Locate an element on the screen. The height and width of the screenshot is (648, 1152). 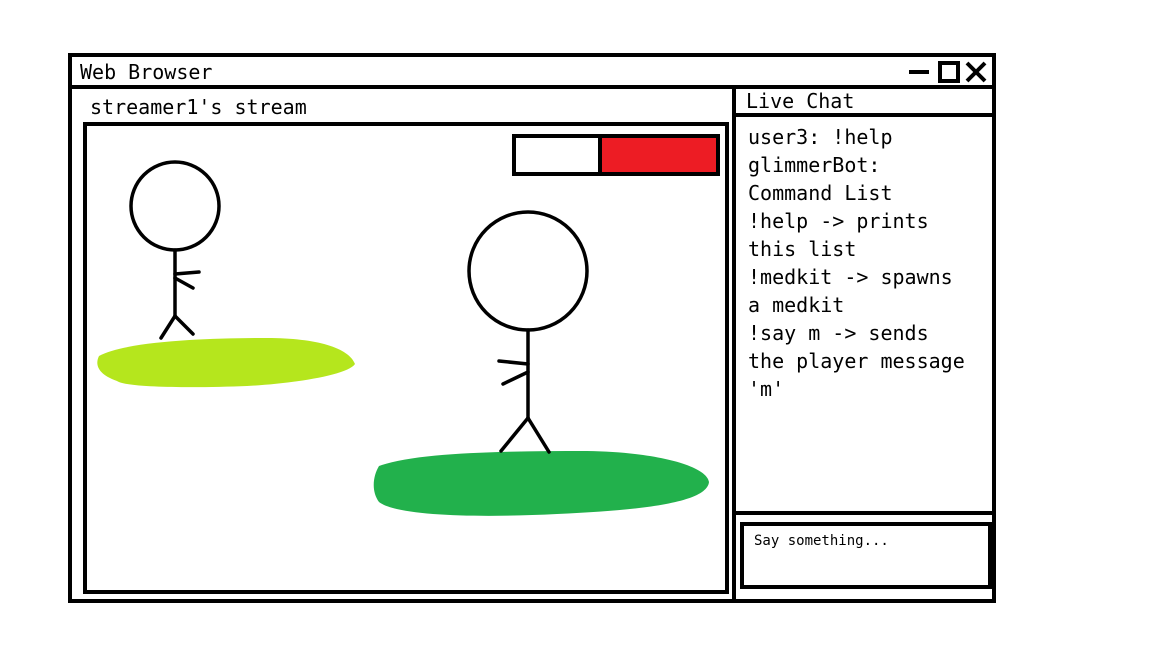
stick-figure-large is located at coordinates (528, 332).